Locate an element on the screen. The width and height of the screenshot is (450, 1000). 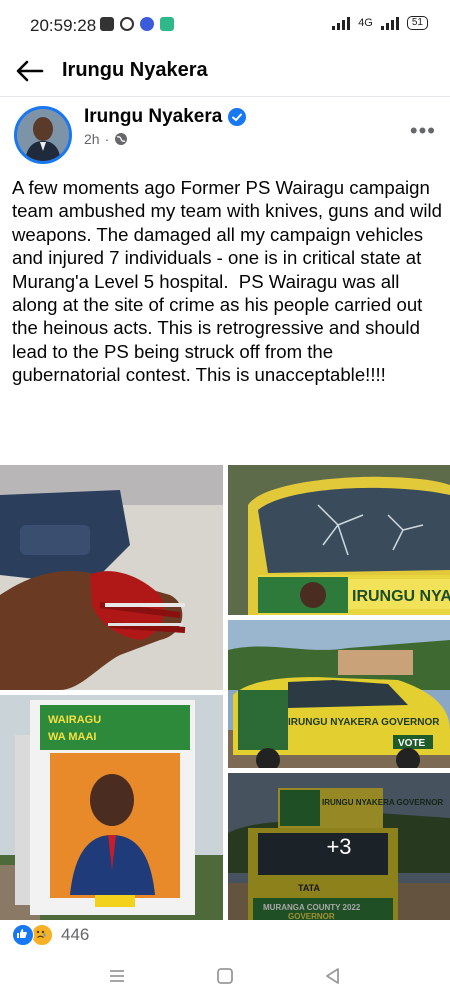
photo4-top-text: WAIRAGU is located at coordinates (74, 720).